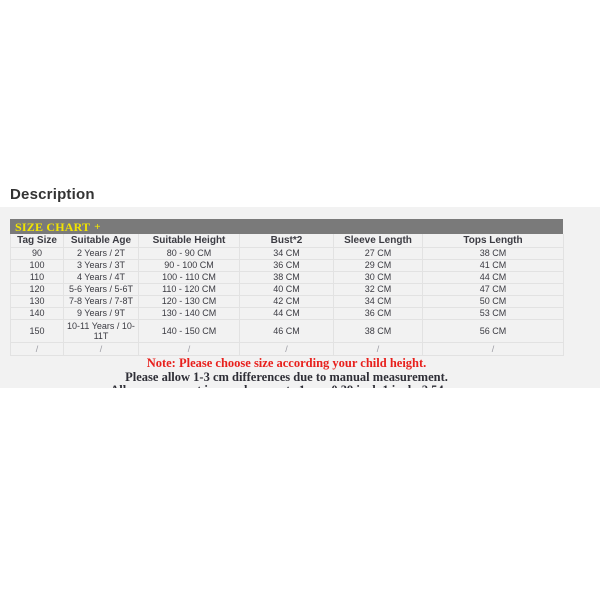 The width and height of the screenshot is (600, 600). I want to click on description-heading: Description, so click(52, 194).